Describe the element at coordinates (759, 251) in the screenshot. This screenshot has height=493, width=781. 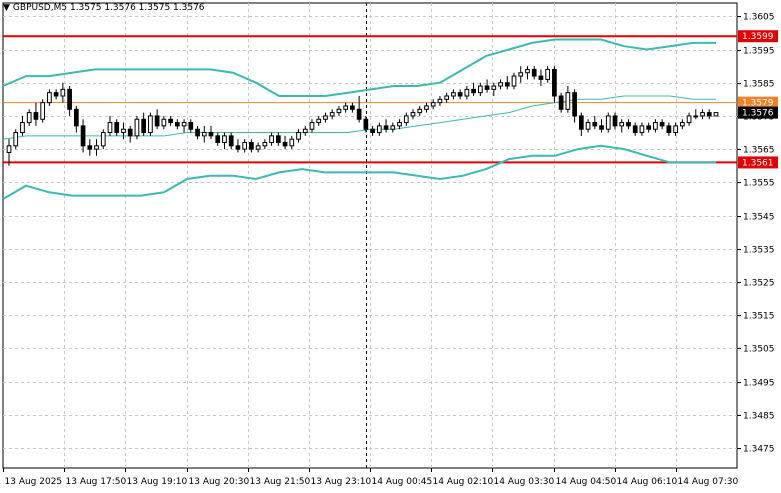
I see `y-tick-label: 1.3535` at that location.